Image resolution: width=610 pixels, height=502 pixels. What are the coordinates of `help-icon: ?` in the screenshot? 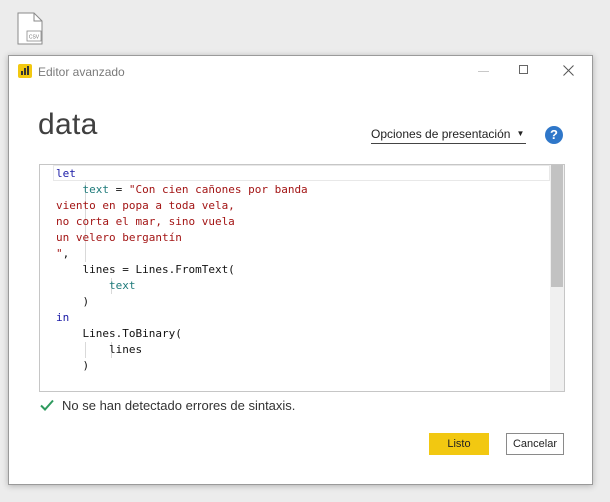 It's located at (554, 135).